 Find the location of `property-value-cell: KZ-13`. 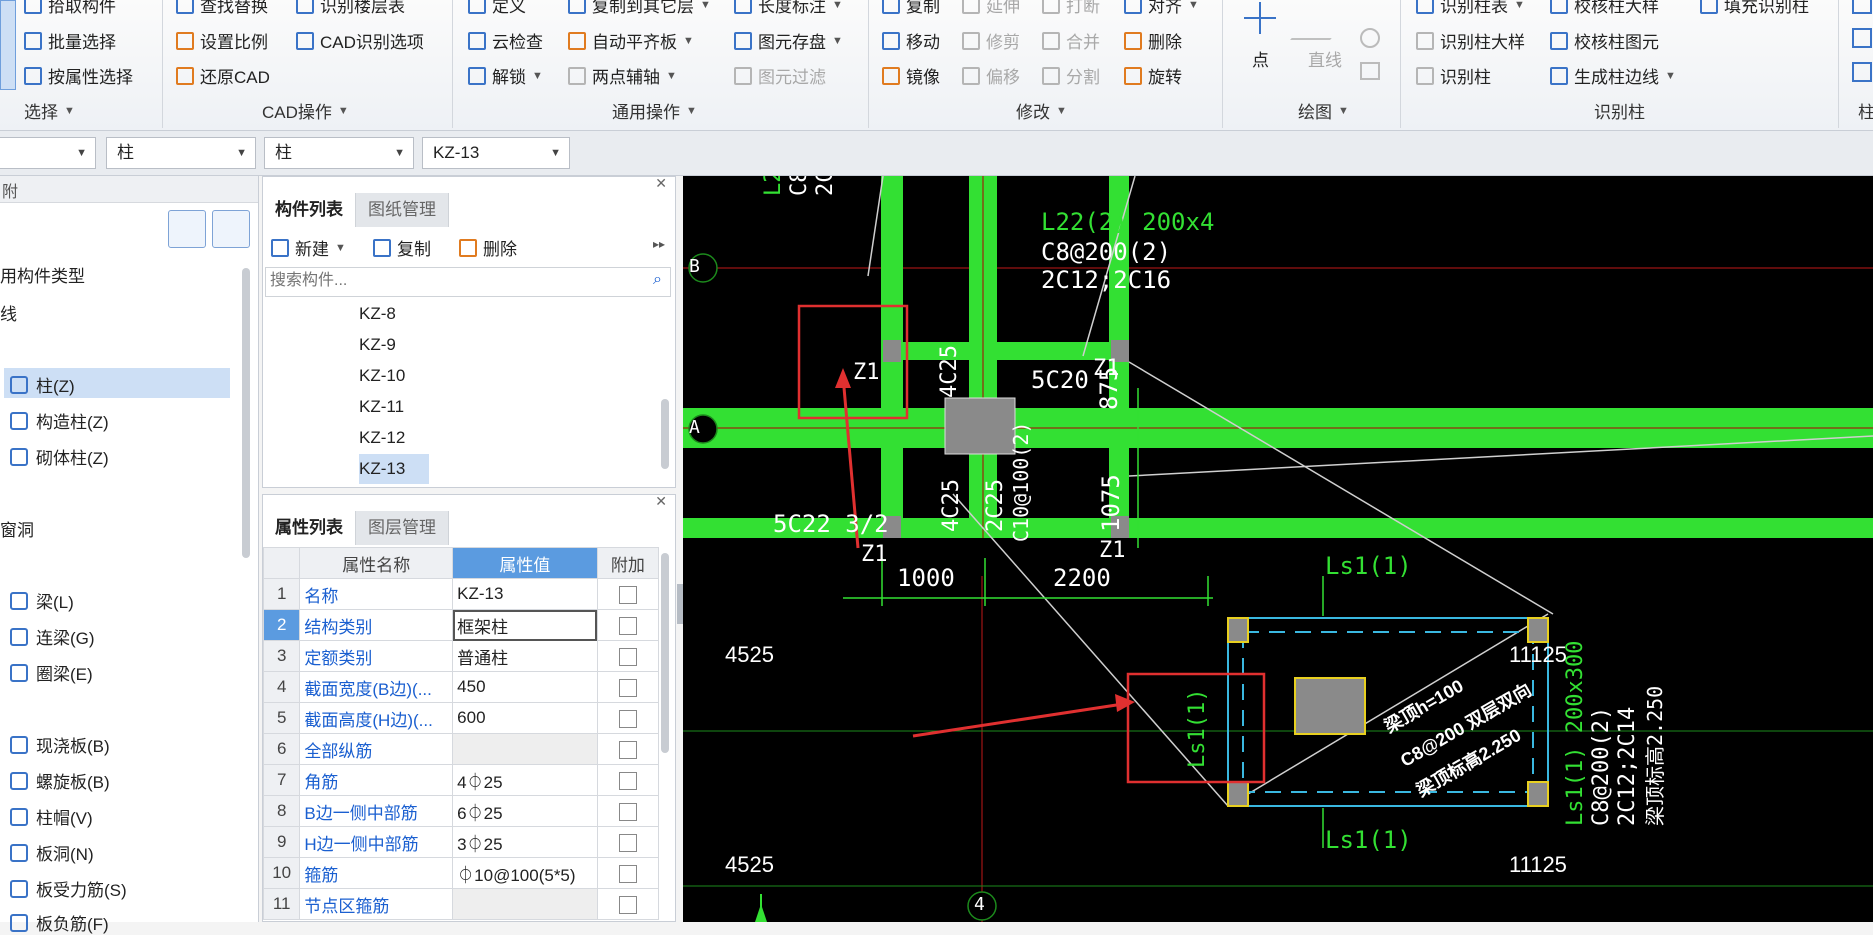

property-value-cell: KZ-13 is located at coordinates (525, 594).